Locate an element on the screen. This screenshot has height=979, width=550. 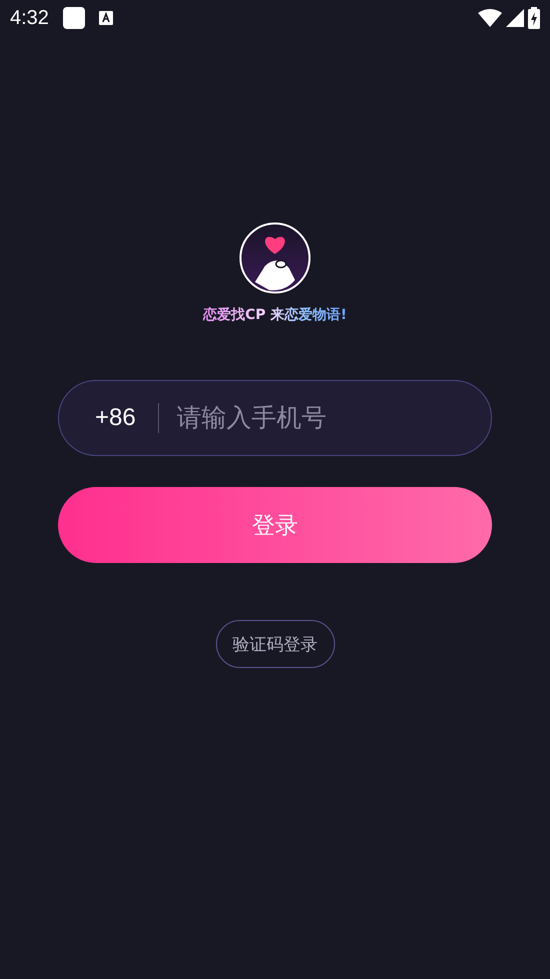
code-login-button: 验证码登录 is located at coordinates (275, 644).